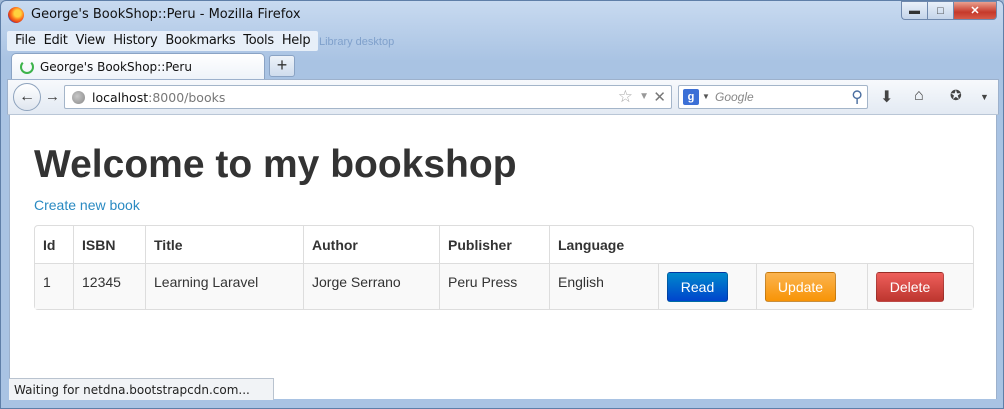 The width and height of the screenshot is (1004, 409). Describe the element at coordinates (282, 66) in the screenshot. I see `new-tab-button: +` at that location.